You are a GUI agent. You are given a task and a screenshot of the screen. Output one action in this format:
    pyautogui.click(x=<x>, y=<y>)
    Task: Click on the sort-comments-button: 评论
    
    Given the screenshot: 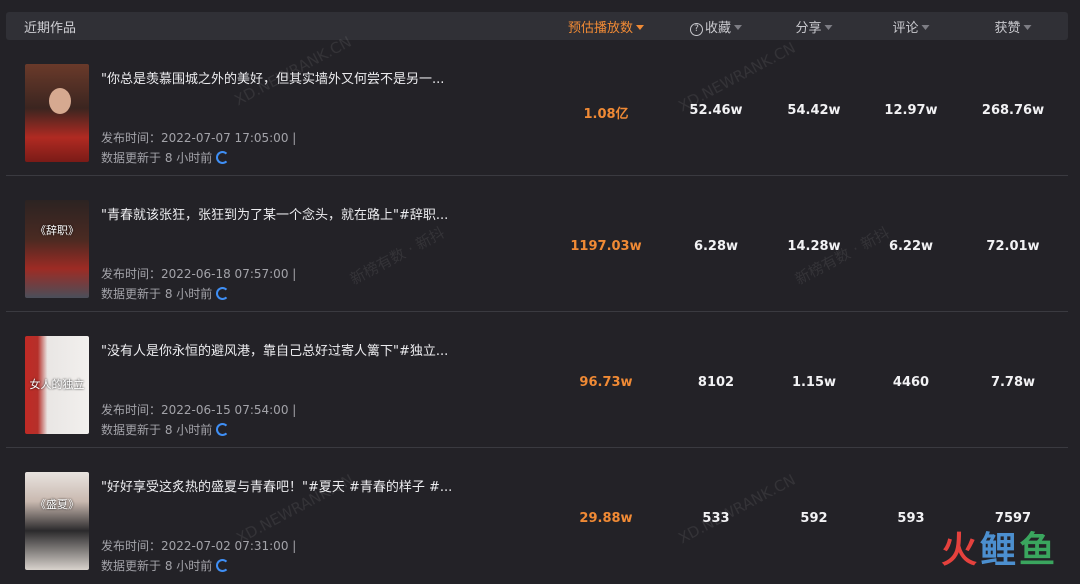 What is the action you would take?
    pyautogui.click(x=911, y=26)
    